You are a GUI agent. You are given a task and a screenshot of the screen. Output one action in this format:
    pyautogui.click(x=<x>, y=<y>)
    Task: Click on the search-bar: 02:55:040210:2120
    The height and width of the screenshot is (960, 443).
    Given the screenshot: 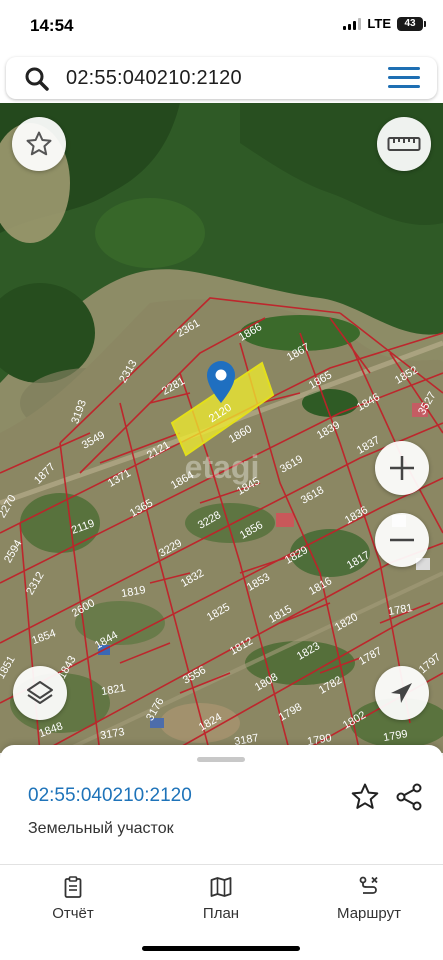 What is the action you would take?
    pyautogui.click(x=221, y=78)
    